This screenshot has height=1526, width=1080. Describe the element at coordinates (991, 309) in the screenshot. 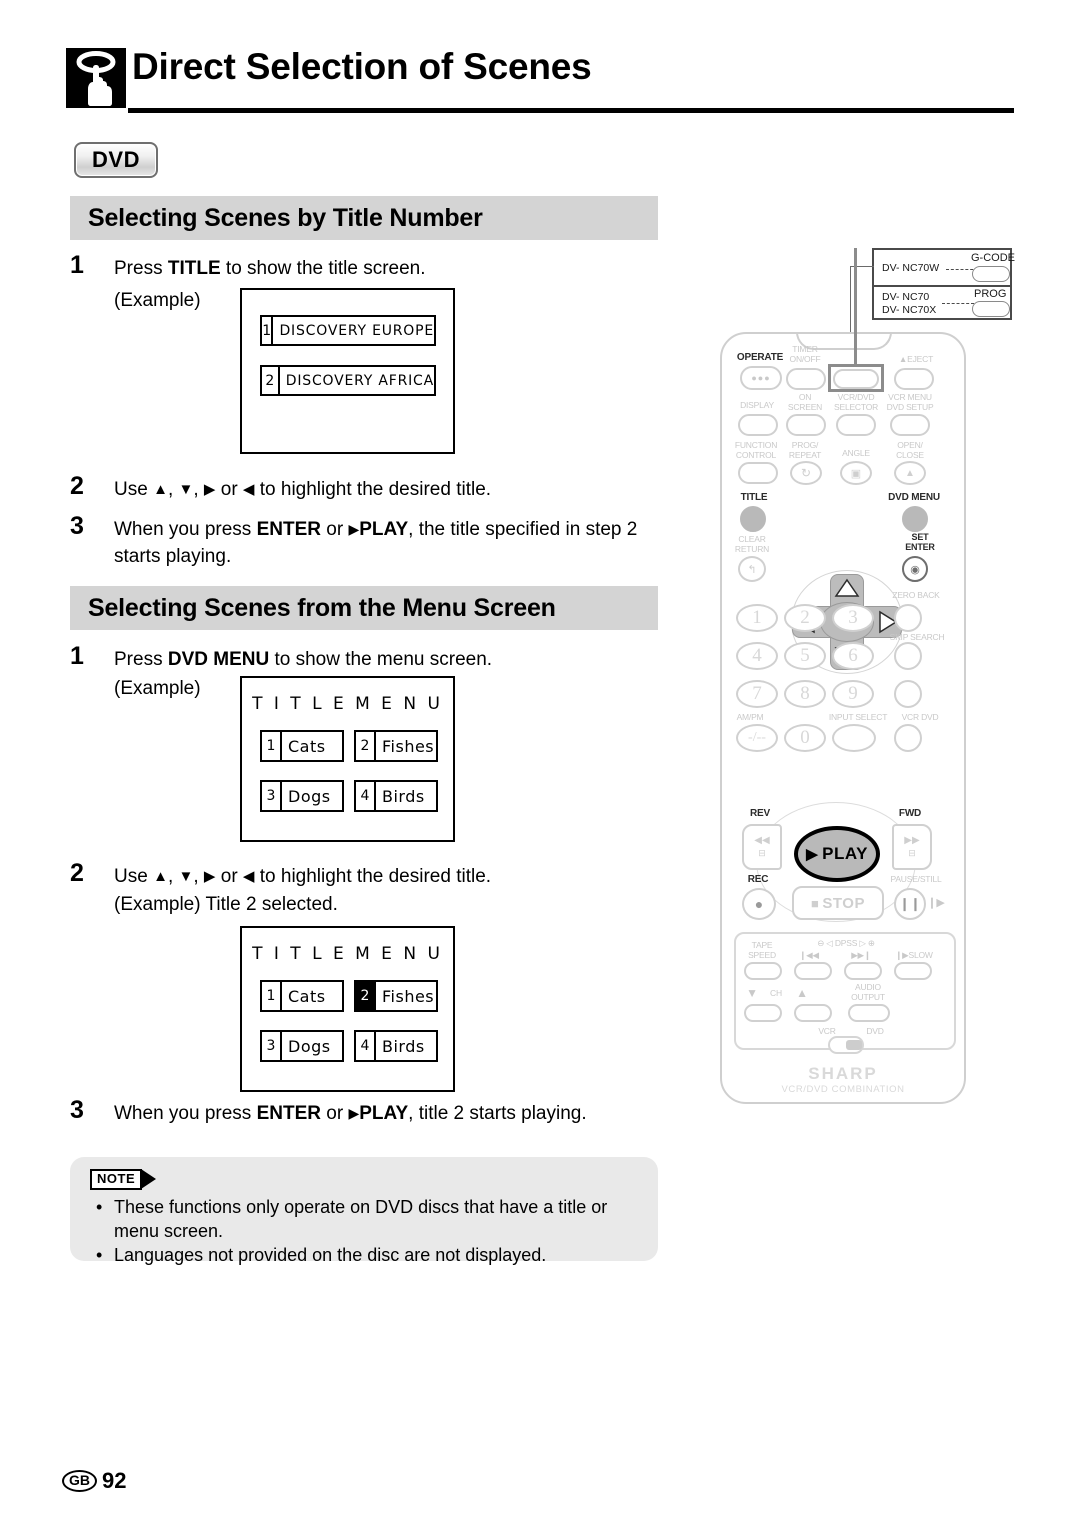

I see `prog-button` at that location.